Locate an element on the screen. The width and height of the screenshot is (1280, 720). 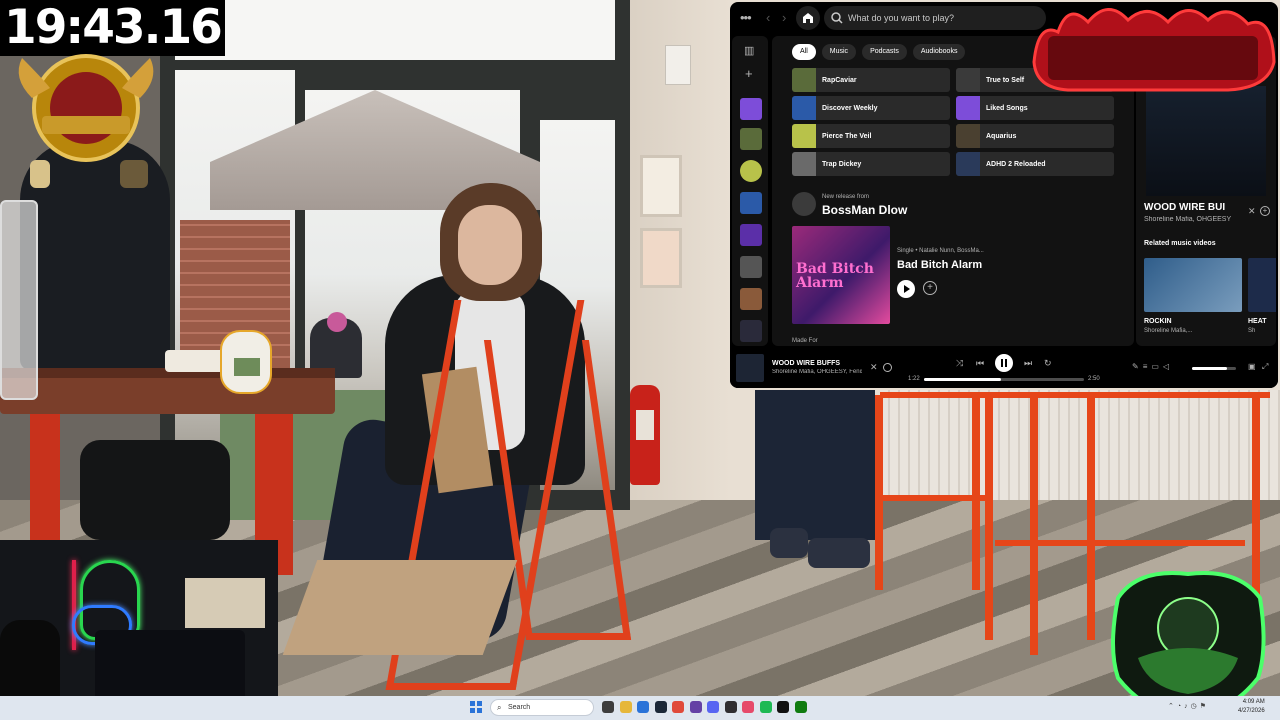
new-release-kicker: New release from is located at coordinates (846, 197).